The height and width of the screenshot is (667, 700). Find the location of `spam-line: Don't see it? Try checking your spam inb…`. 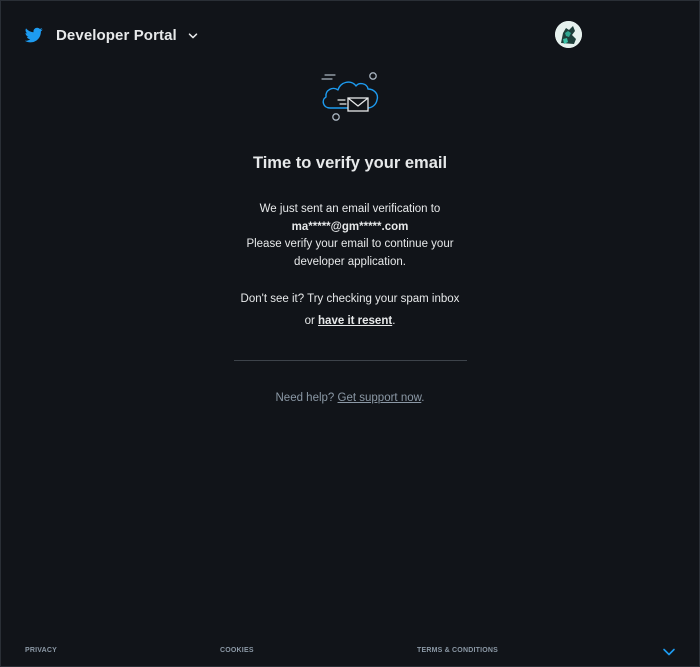

spam-line: Don't see it? Try checking your spam inb… is located at coordinates (350, 299).